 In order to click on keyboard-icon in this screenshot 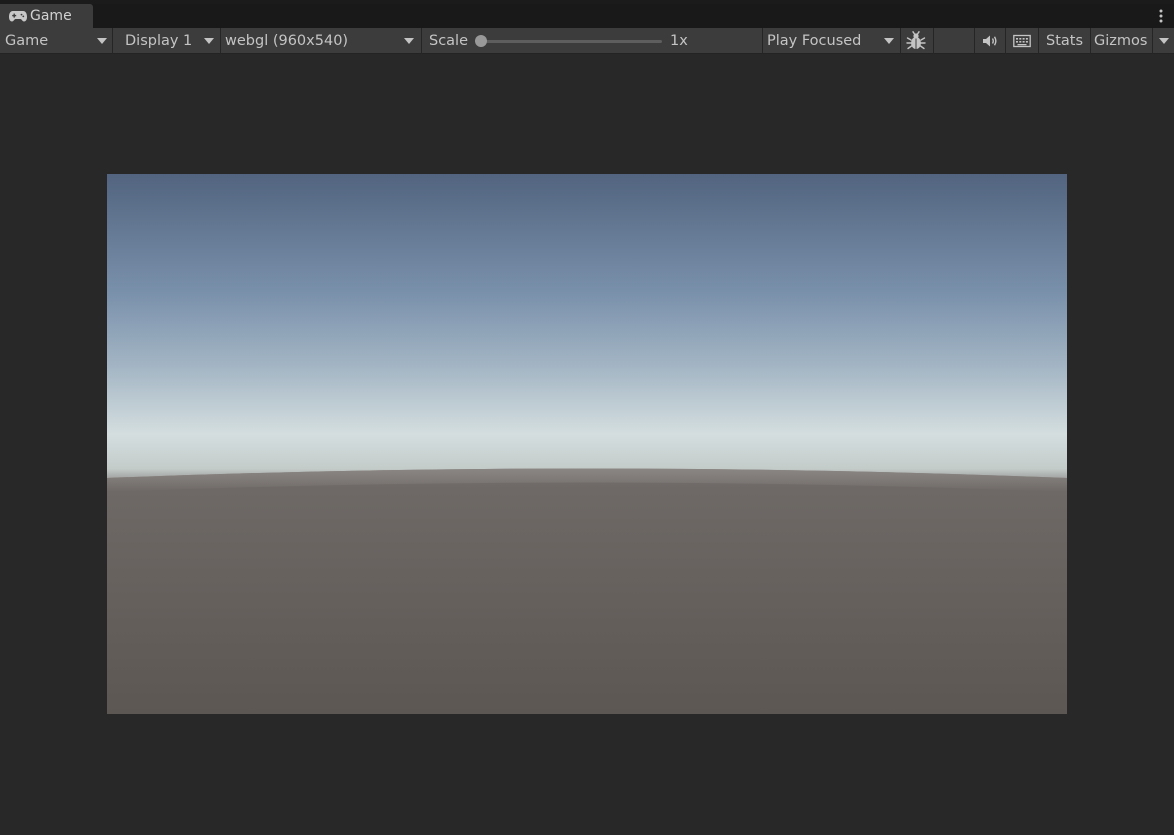, I will do `click(1022, 41)`.